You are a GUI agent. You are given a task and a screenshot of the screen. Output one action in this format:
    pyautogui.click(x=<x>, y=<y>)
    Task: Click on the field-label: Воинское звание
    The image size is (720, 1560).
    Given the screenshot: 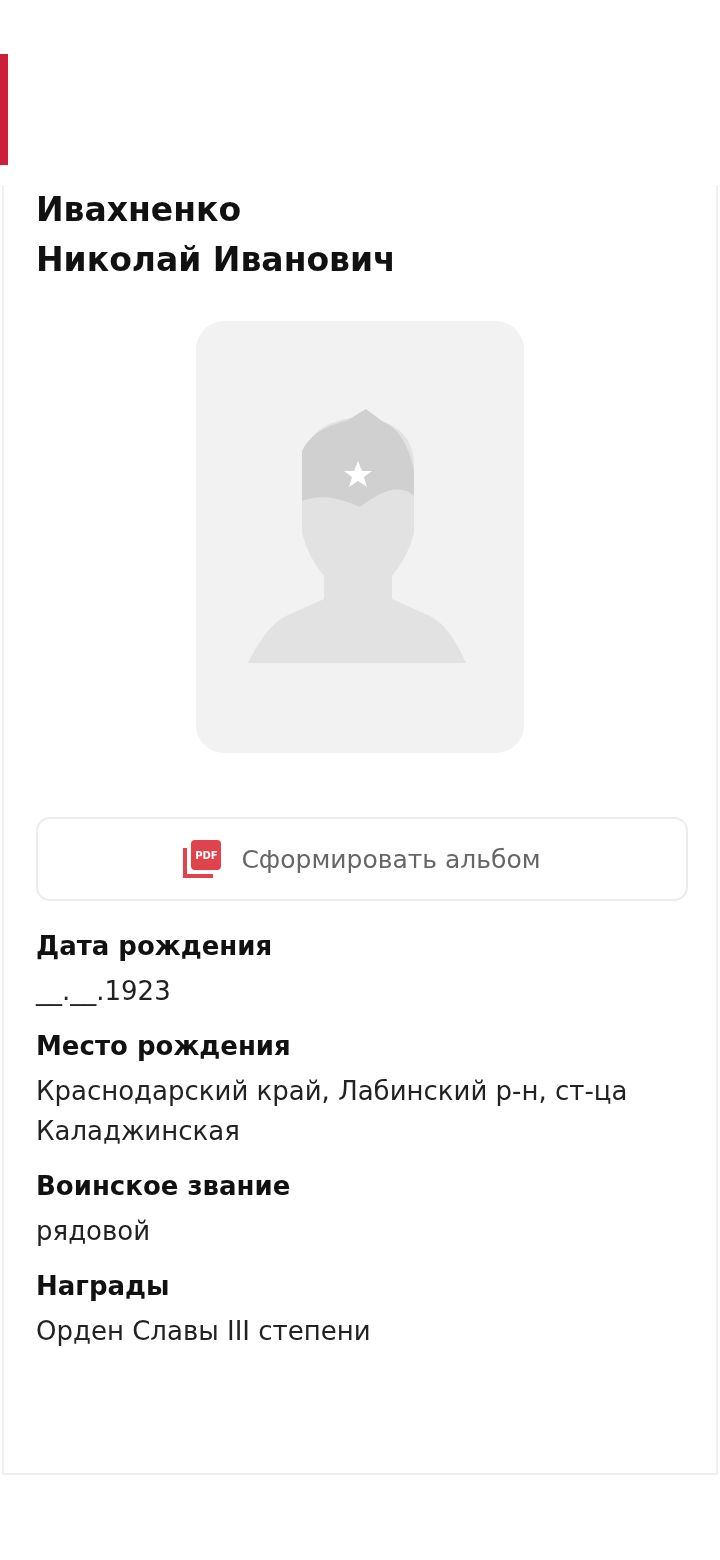 What is the action you would take?
    pyautogui.click(x=164, y=1186)
    